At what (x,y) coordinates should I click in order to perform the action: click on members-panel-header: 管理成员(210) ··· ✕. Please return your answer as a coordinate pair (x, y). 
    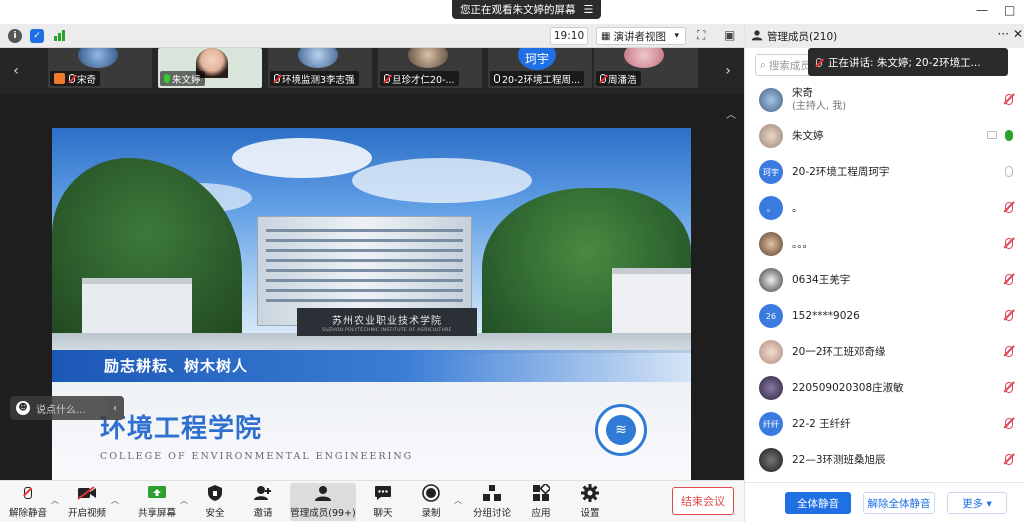
    Looking at the image, I should click on (884, 36).